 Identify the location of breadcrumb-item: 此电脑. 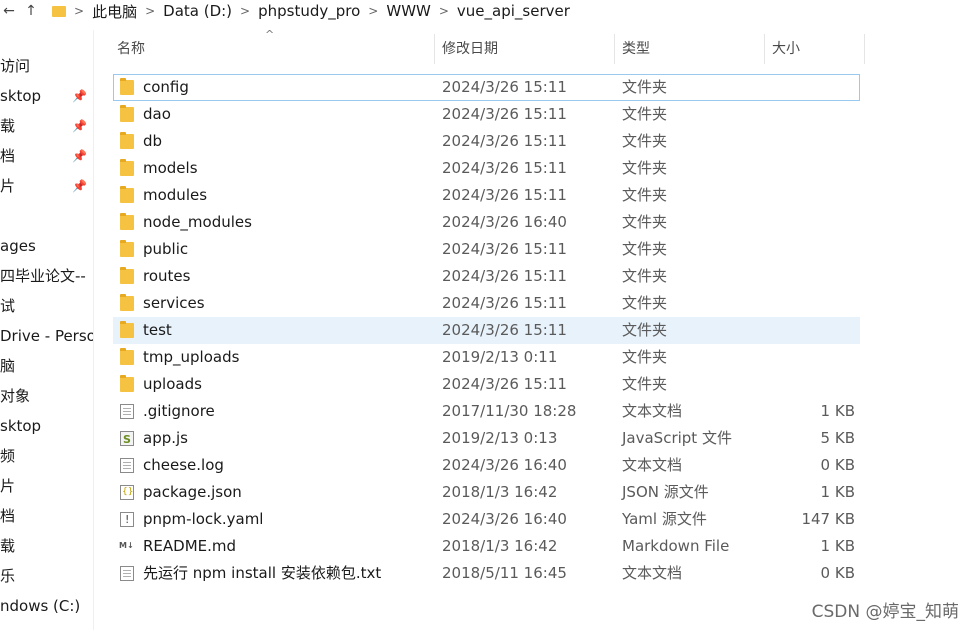
(114, 11).